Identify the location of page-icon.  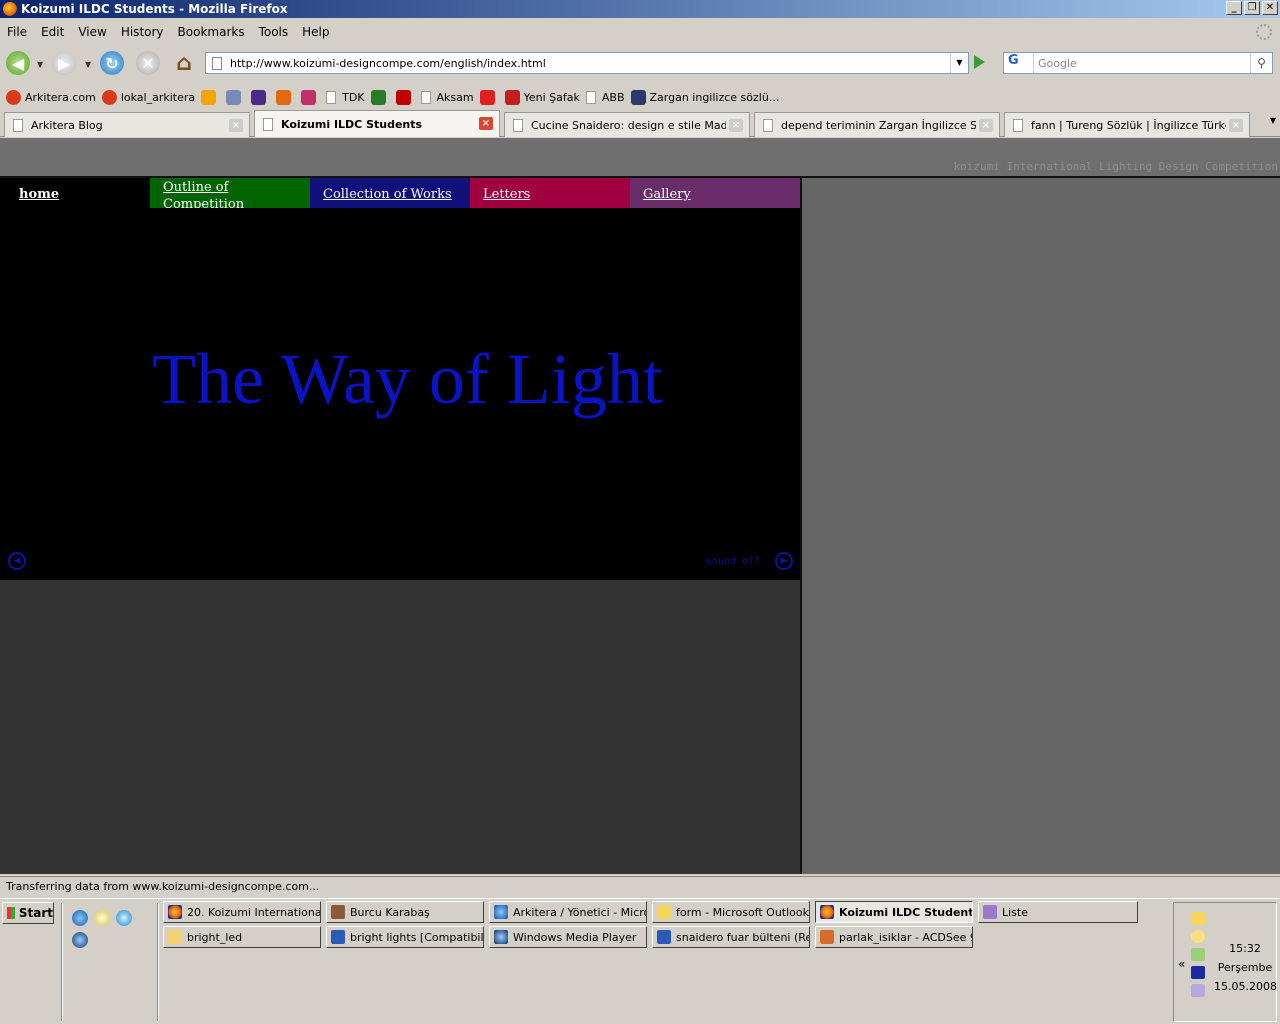
(331, 97).